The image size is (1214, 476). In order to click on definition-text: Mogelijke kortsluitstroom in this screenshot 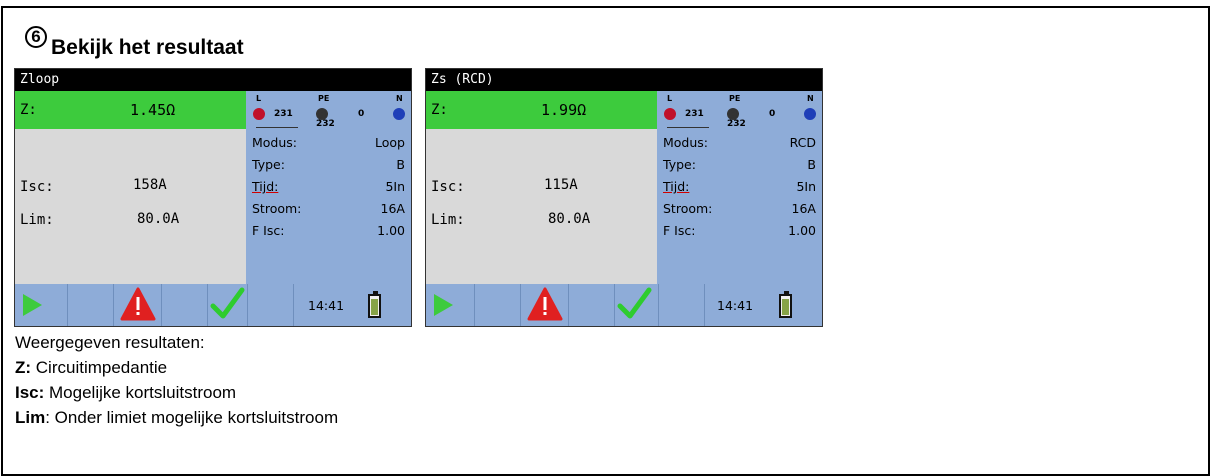, I will do `click(140, 392)`.